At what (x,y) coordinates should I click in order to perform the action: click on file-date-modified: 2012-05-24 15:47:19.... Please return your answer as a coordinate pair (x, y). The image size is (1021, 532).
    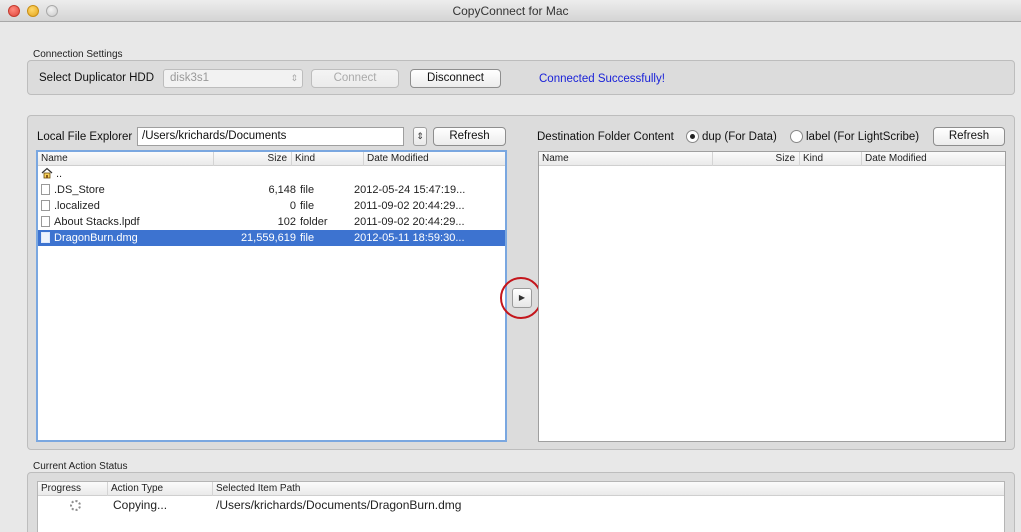
    Looking at the image, I should click on (410, 190).